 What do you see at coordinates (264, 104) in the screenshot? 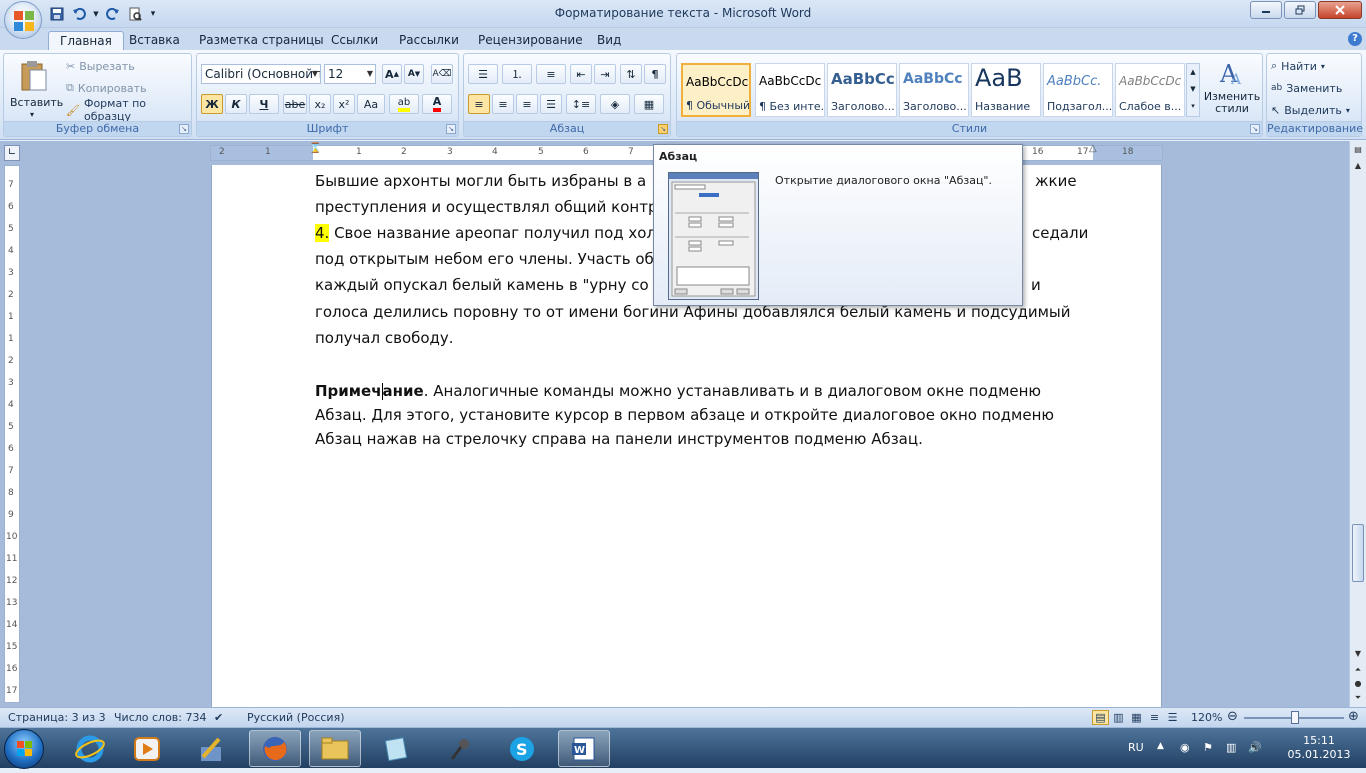
I see `underline-button: Ч` at bounding box center [264, 104].